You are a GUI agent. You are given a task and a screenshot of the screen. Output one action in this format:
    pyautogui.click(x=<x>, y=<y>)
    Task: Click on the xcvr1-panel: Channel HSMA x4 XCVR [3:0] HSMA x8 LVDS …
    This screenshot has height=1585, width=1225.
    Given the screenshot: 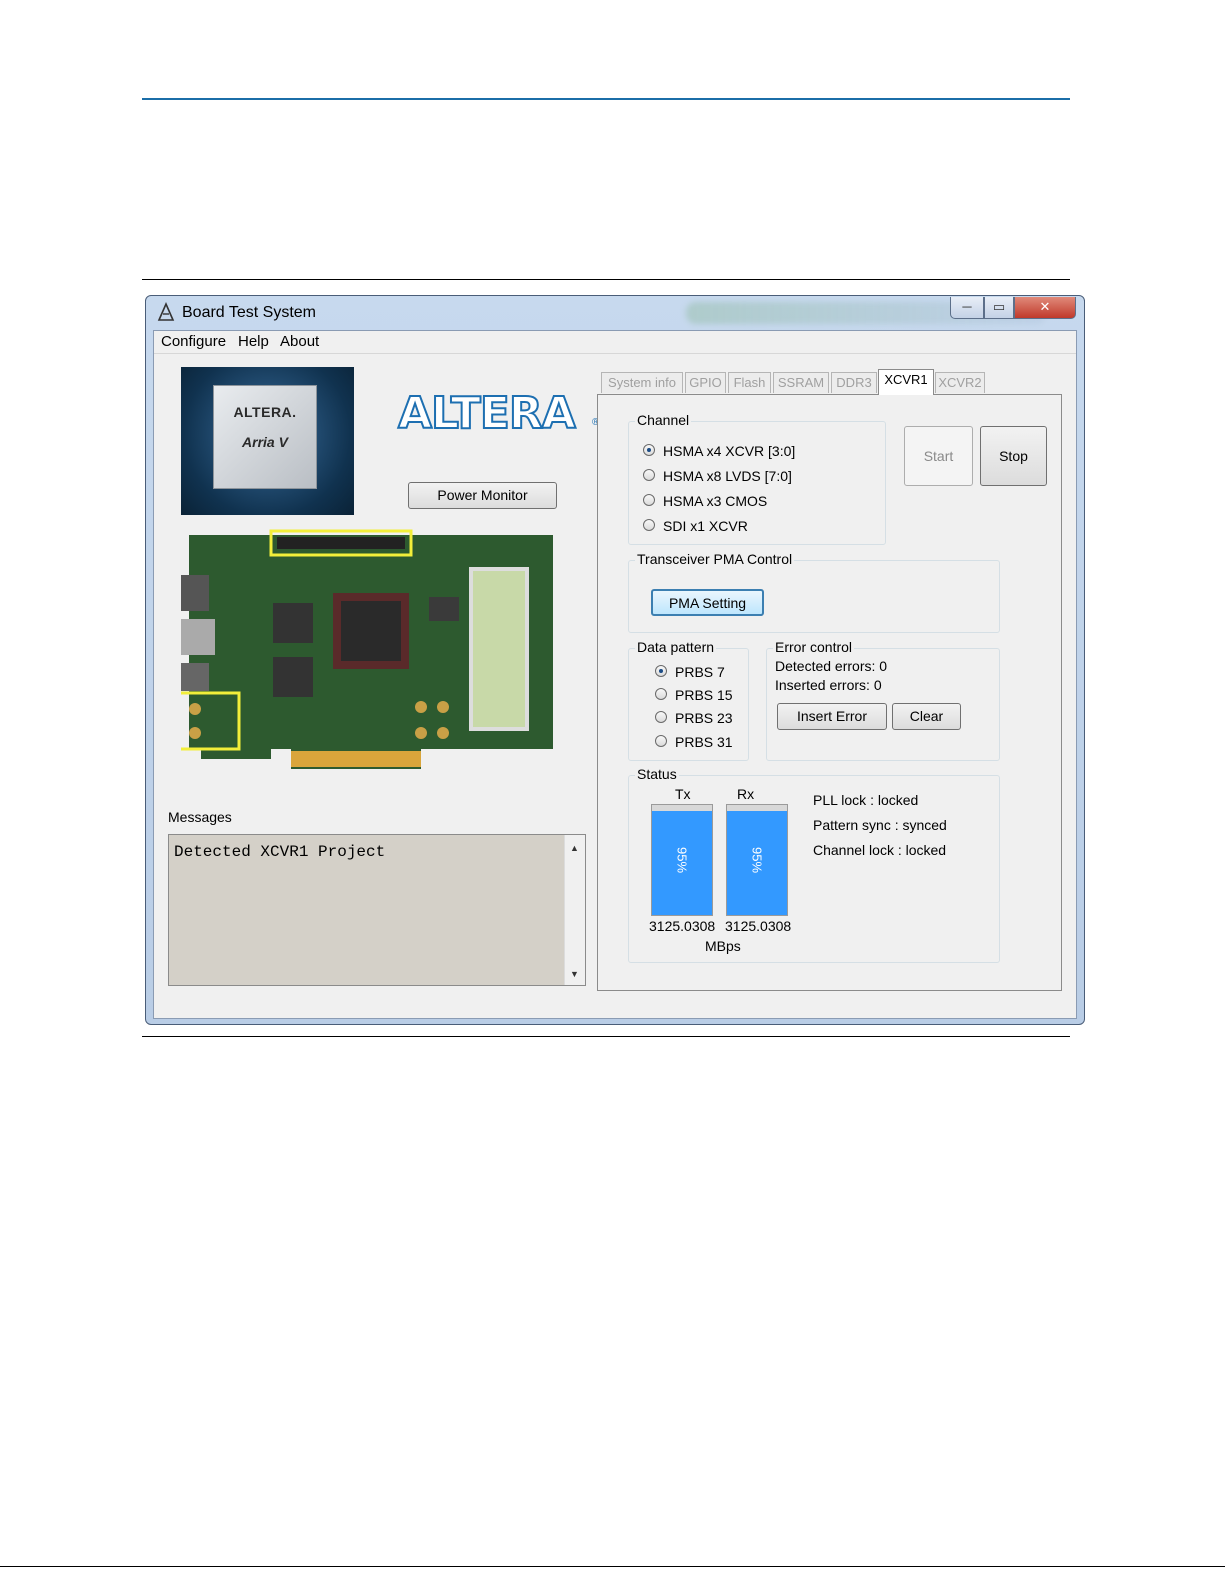 What is the action you would take?
    pyautogui.click(x=829, y=692)
    